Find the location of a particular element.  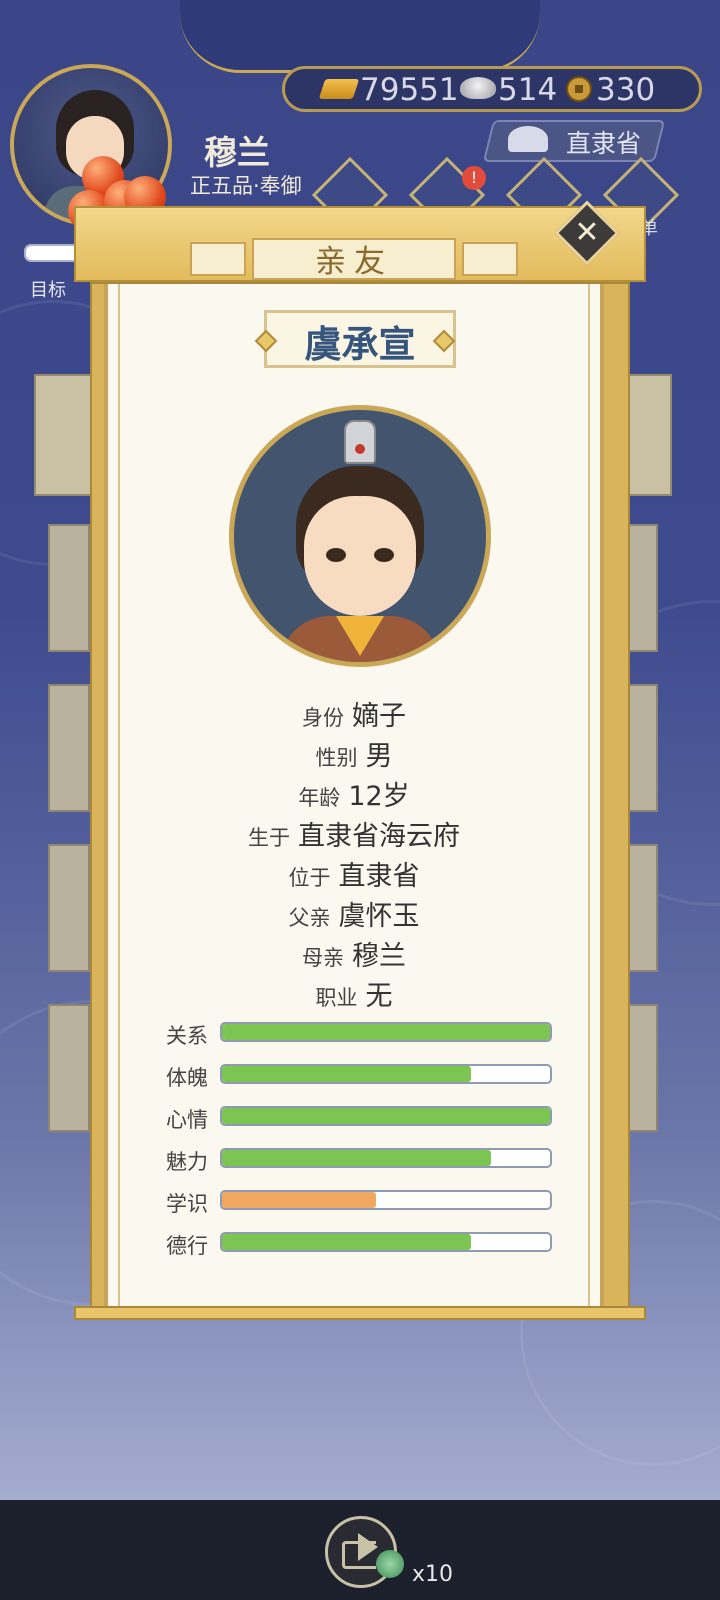

stat-label: 学识 is located at coordinates (187, 1204).